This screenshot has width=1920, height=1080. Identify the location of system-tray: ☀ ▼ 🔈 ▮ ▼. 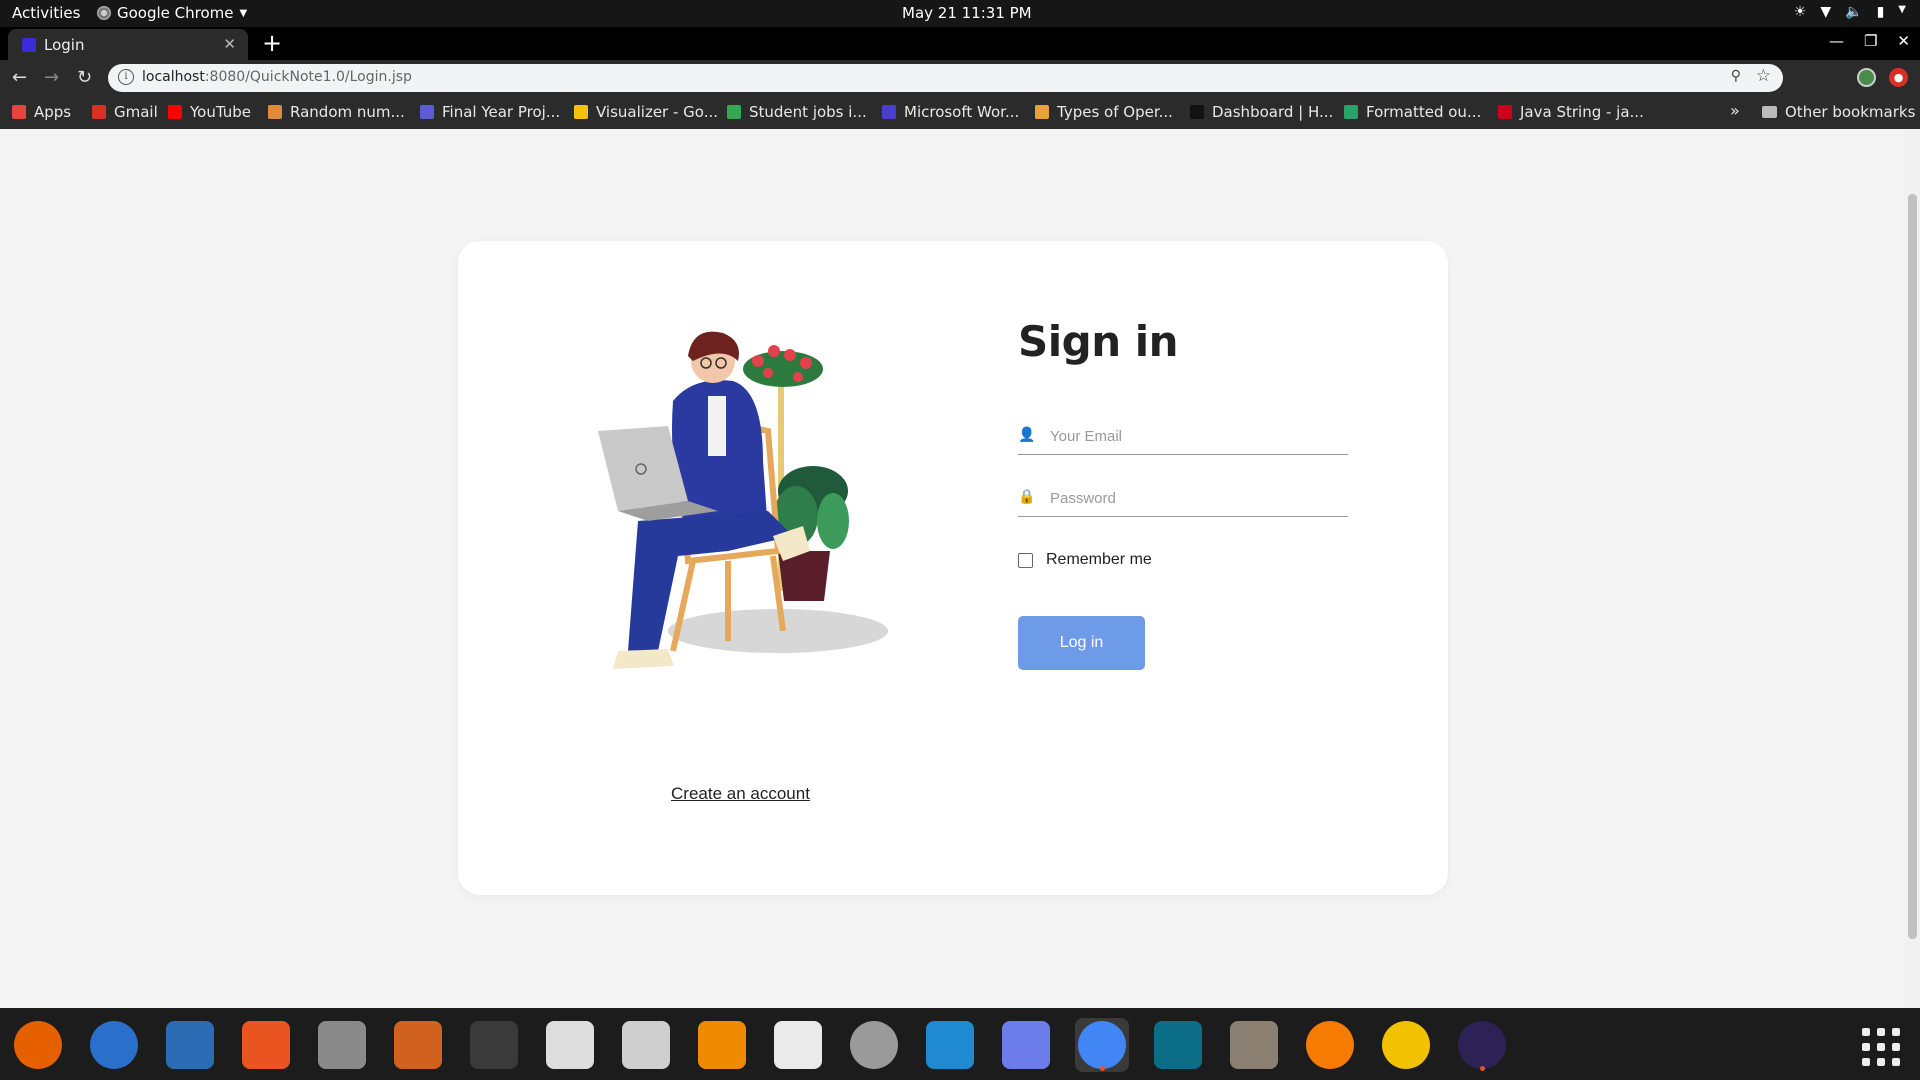
(1850, 12).